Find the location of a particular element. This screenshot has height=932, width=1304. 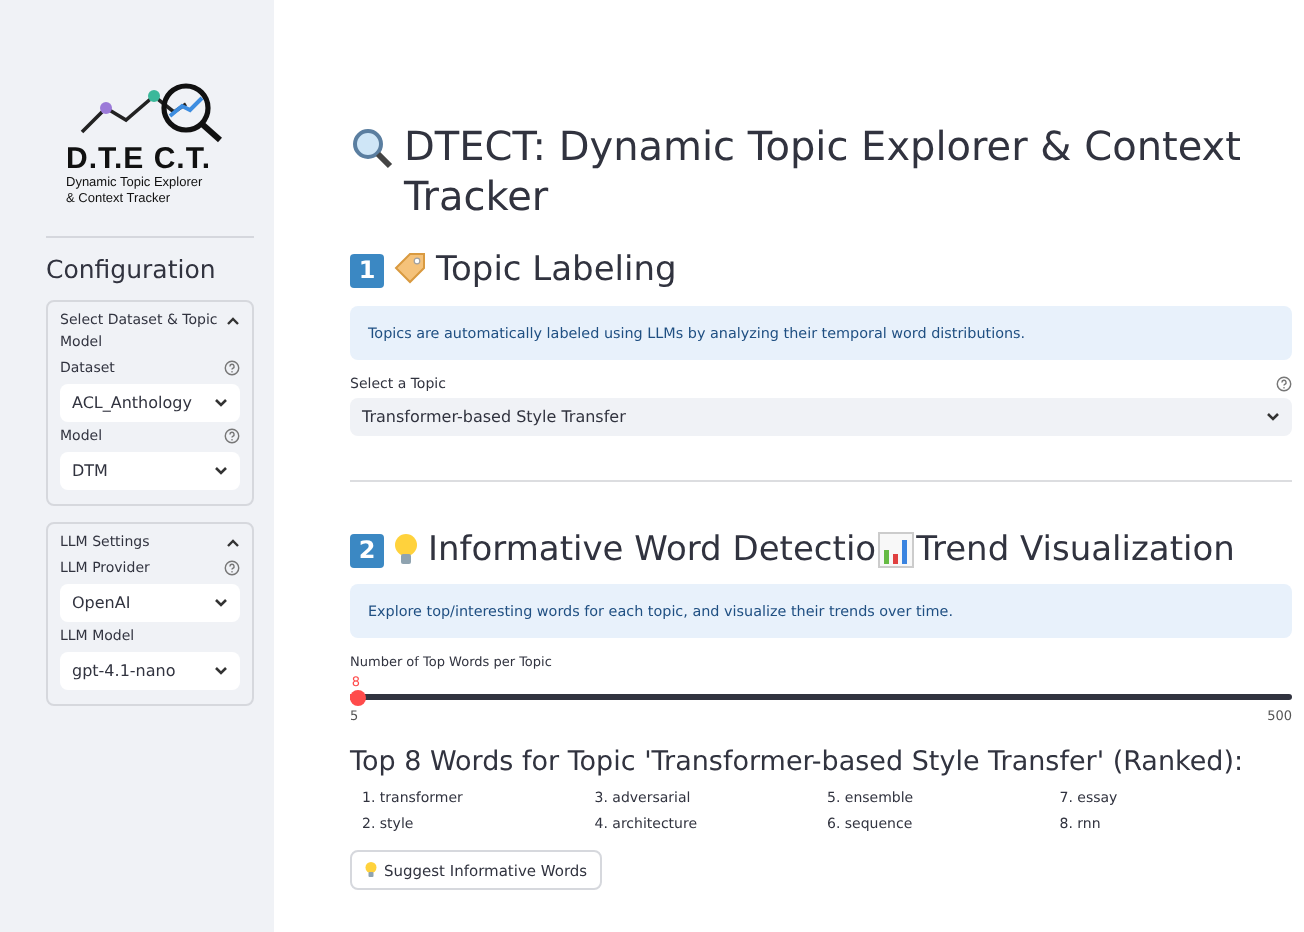

dropdown-select: gpt-4.1-nano is located at coordinates (150, 671).